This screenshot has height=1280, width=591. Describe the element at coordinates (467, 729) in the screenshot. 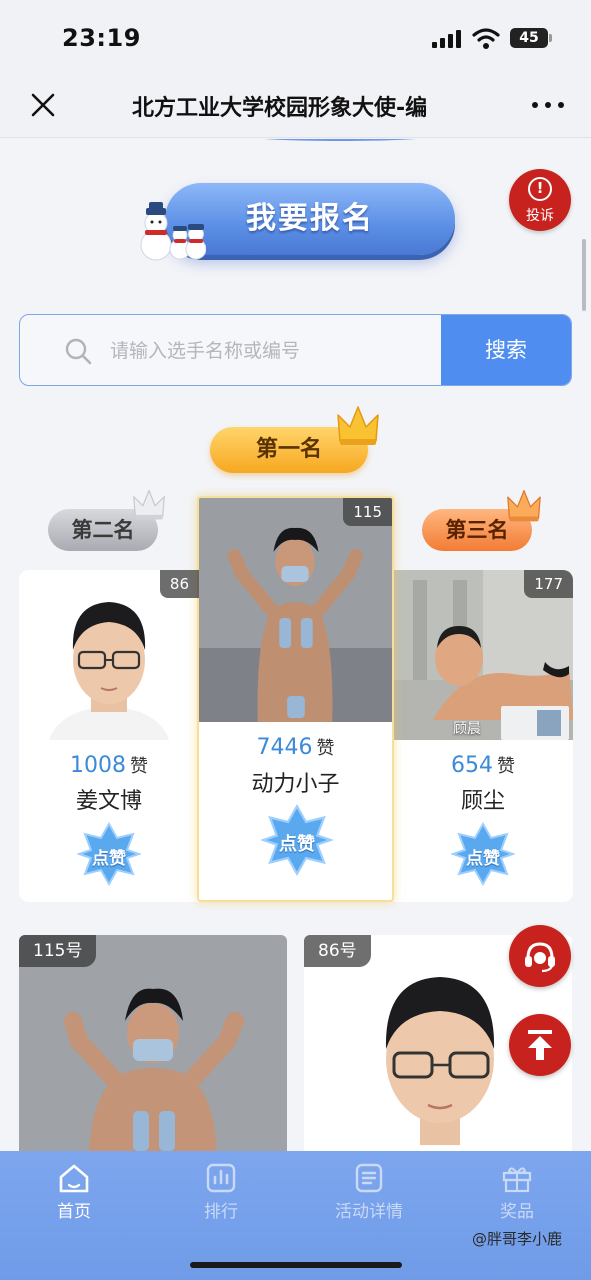

I see `photo-caption: 顾晨` at that location.